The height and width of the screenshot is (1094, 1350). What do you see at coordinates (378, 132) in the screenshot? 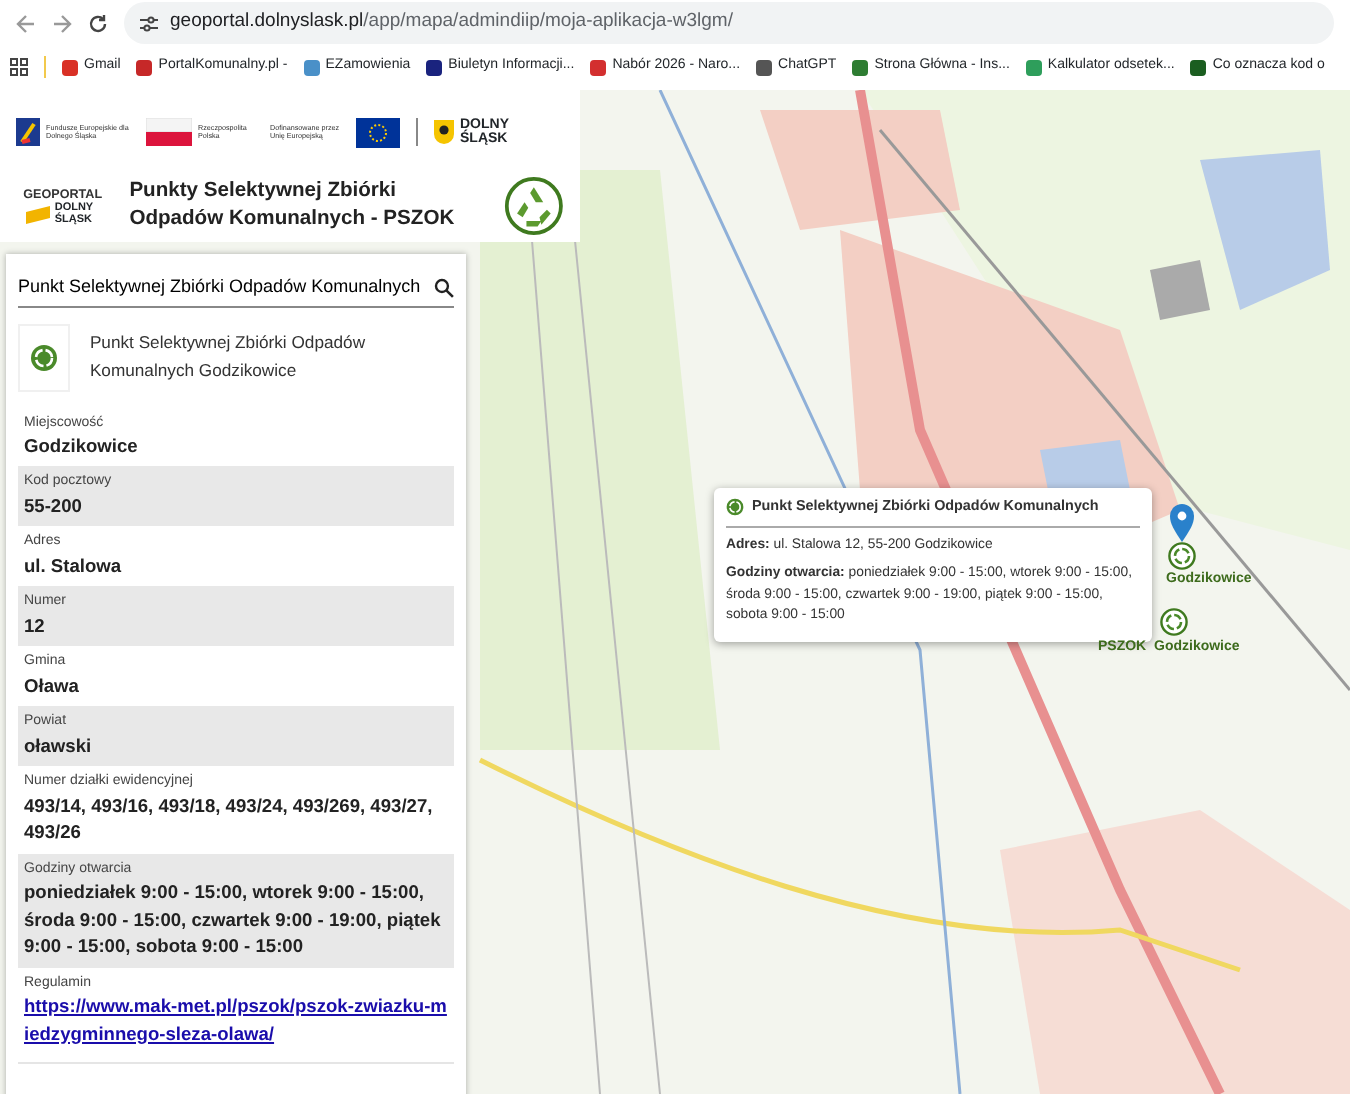
I see `stars-flag-icon` at bounding box center [378, 132].